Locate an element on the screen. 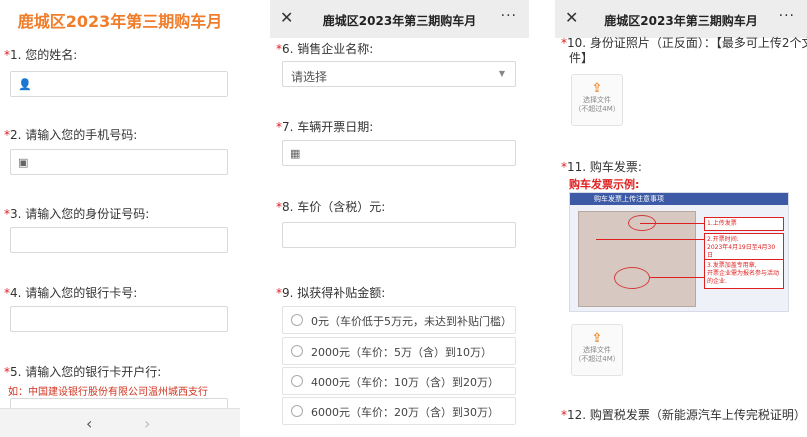  invoice-date-input: ▦ is located at coordinates (399, 153).